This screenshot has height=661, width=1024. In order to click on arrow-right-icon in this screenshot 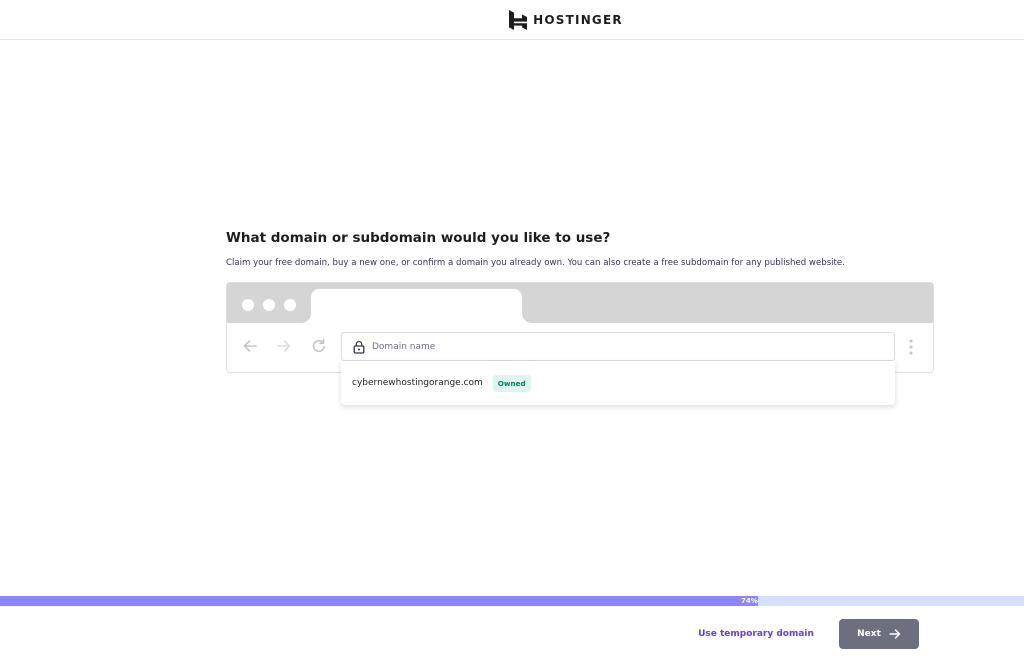, I will do `click(895, 634)`.